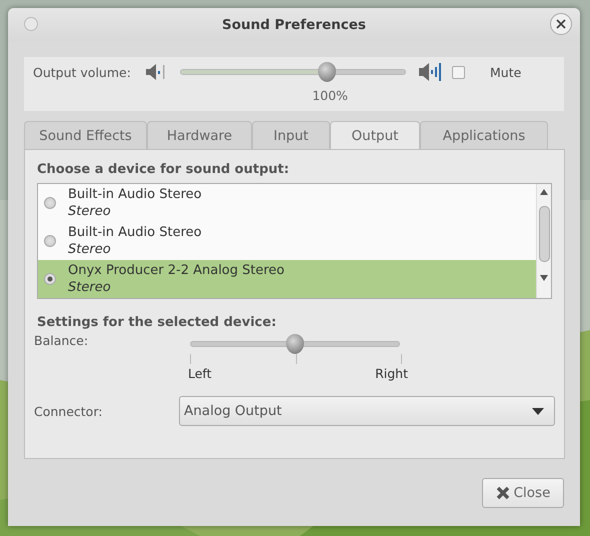 The image size is (590, 536). What do you see at coordinates (200, 373) in the screenshot?
I see `left-label: Left` at bounding box center [200, 373].